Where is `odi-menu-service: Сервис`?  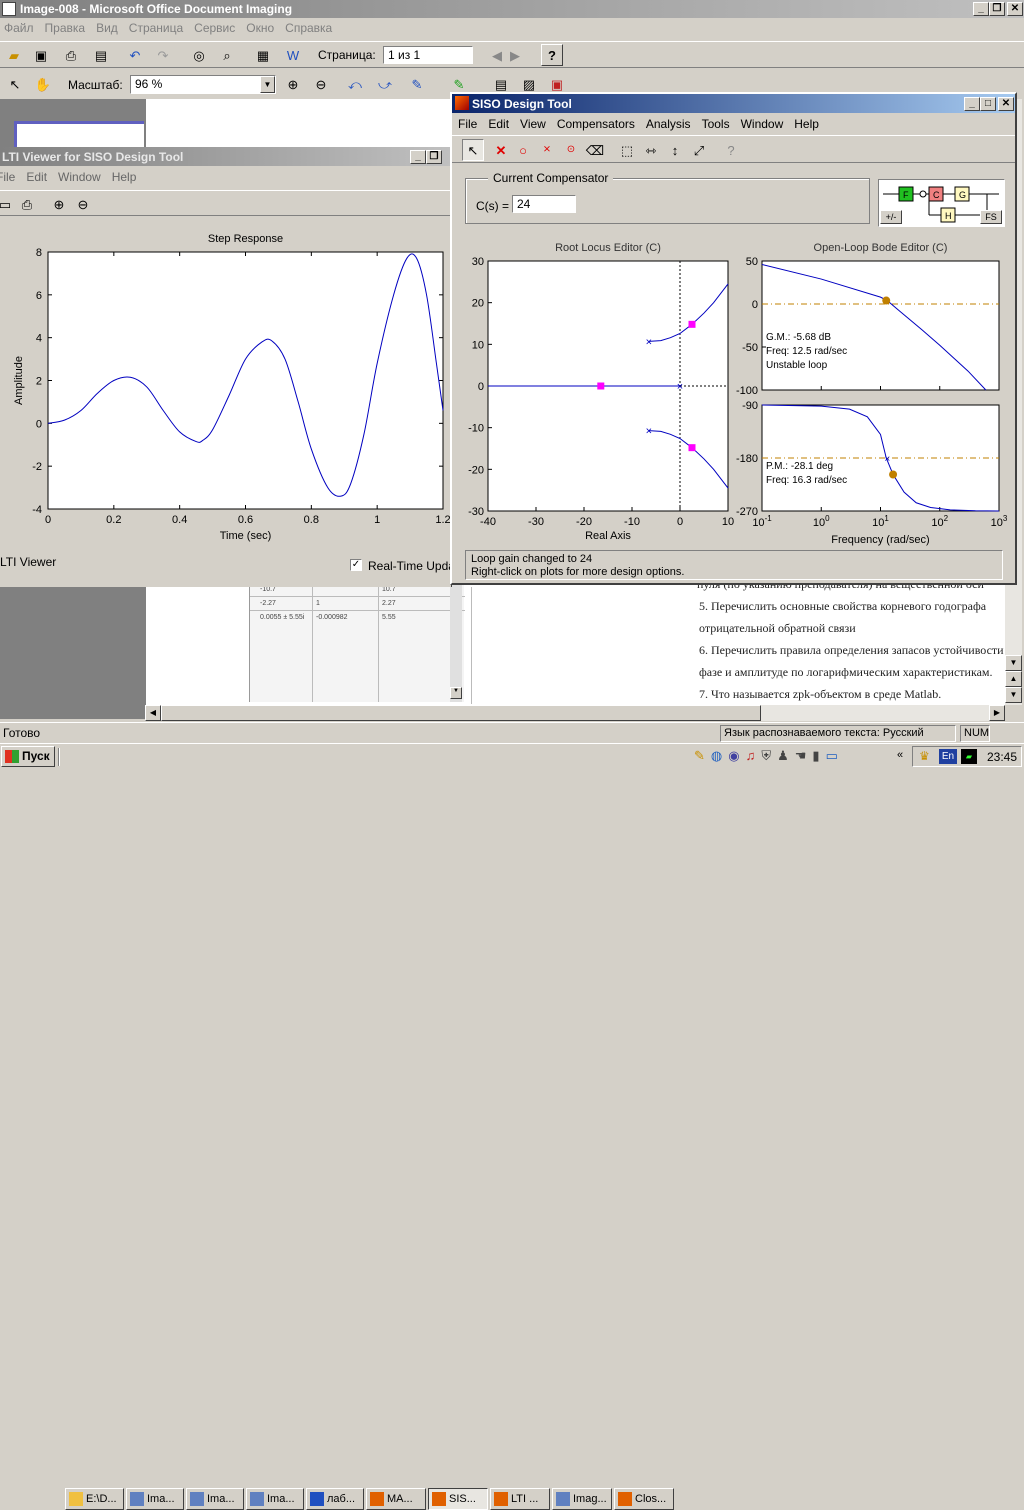 odi-menu-service: Сервис is located at coordinates (214, 28).